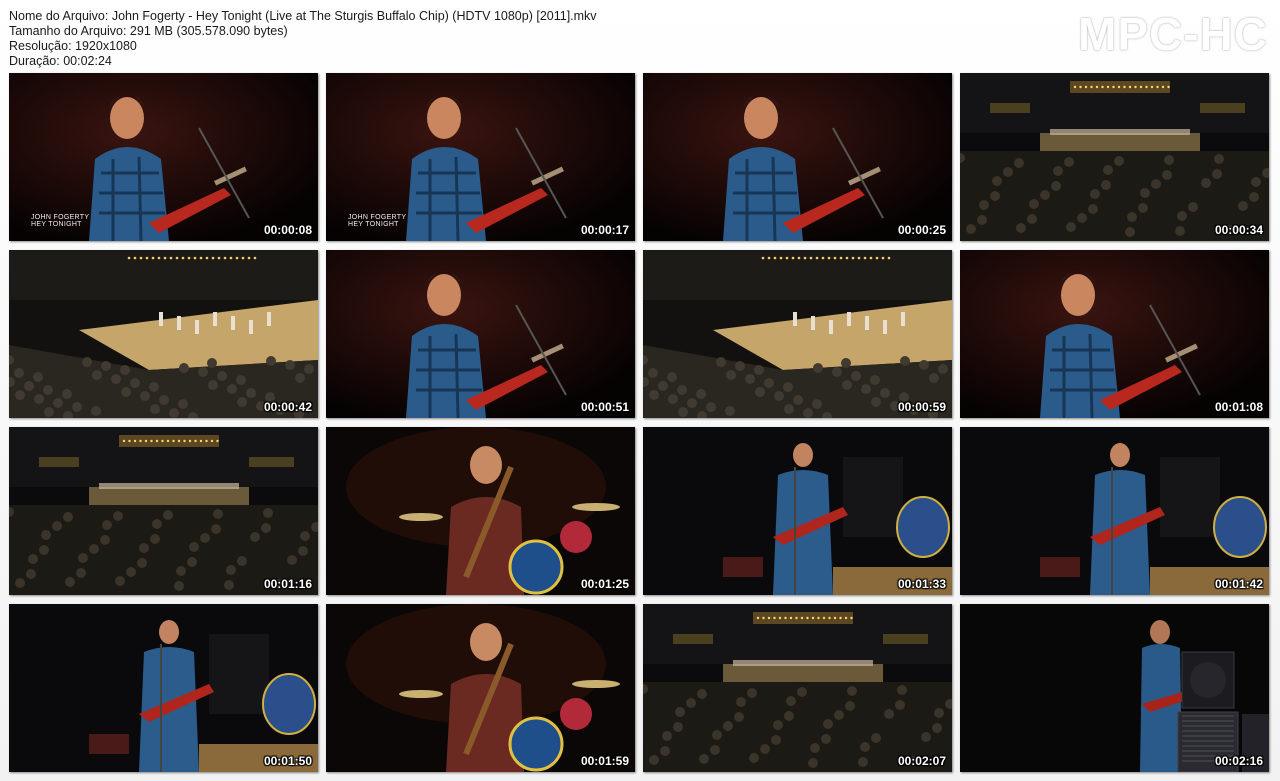 This screenshot has height=781, width=1280. I want to click on video-thumbnail: 00:00:25, so click(797, 157).